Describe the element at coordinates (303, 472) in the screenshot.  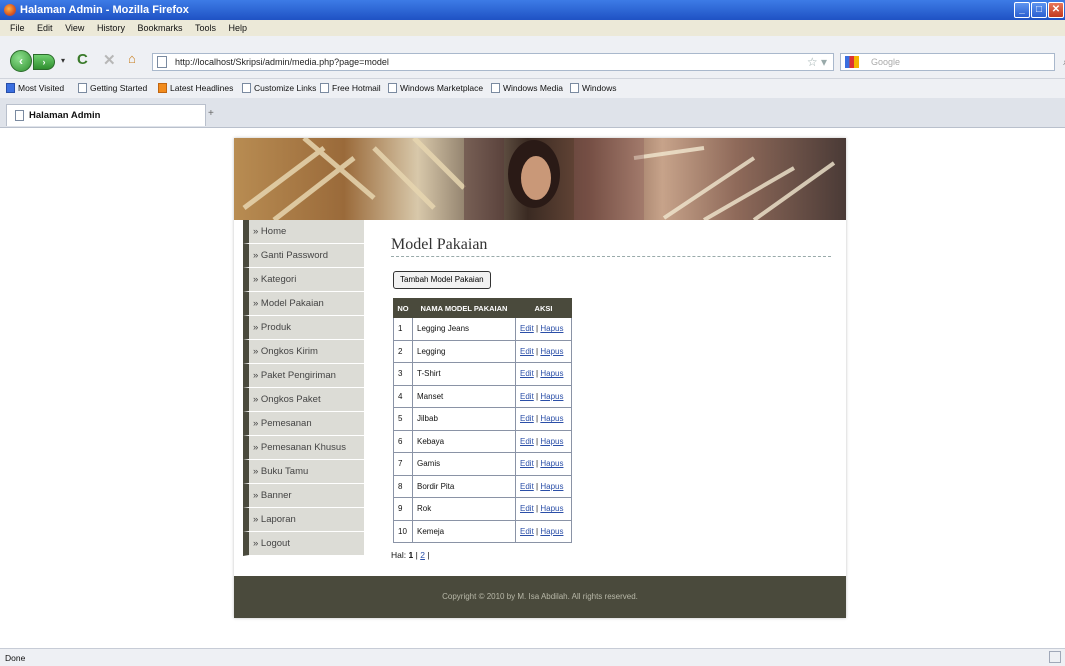
I see `sidebar-item-buku-tamu: » Buku Tamu` at that location.